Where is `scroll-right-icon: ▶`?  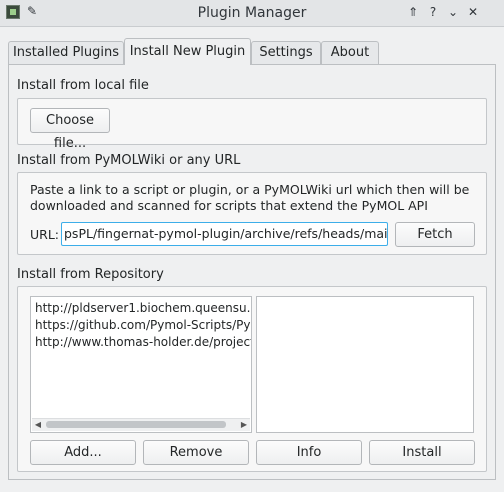 scroll-right-icon: ▶ is located at coordinates (244, 425).